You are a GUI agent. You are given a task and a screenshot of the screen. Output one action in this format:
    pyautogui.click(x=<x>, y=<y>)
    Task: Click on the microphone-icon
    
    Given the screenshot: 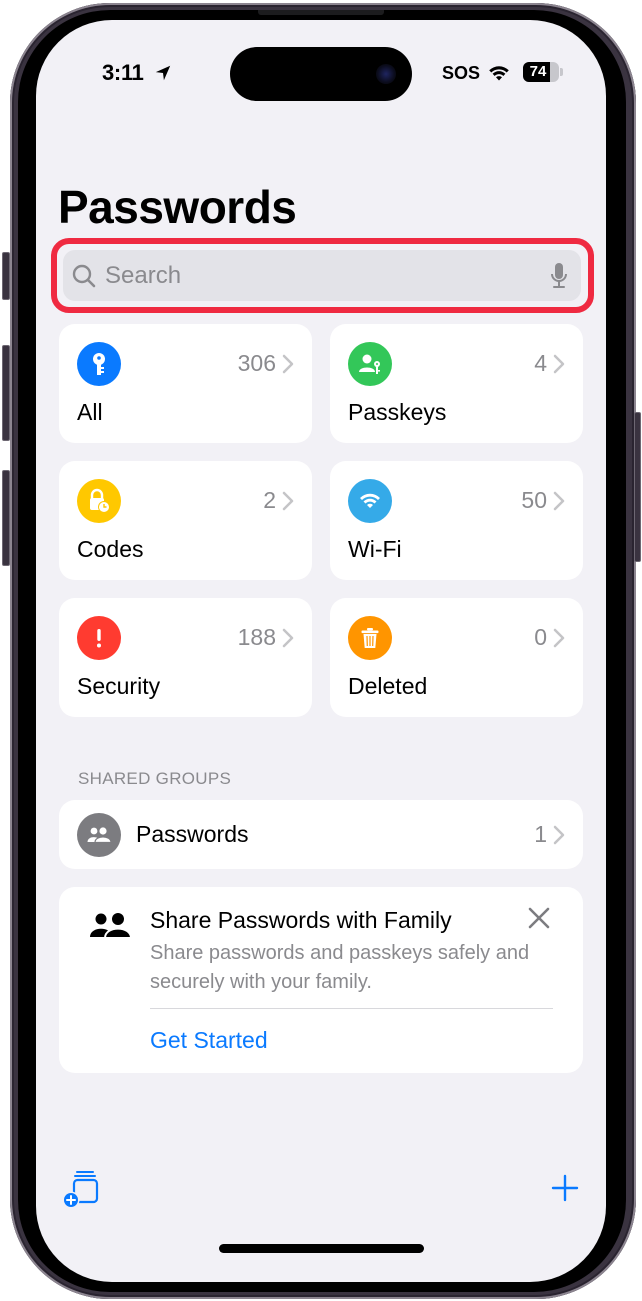 What is the action you would take?
    pyautogui.click(x=559, y=276)
    